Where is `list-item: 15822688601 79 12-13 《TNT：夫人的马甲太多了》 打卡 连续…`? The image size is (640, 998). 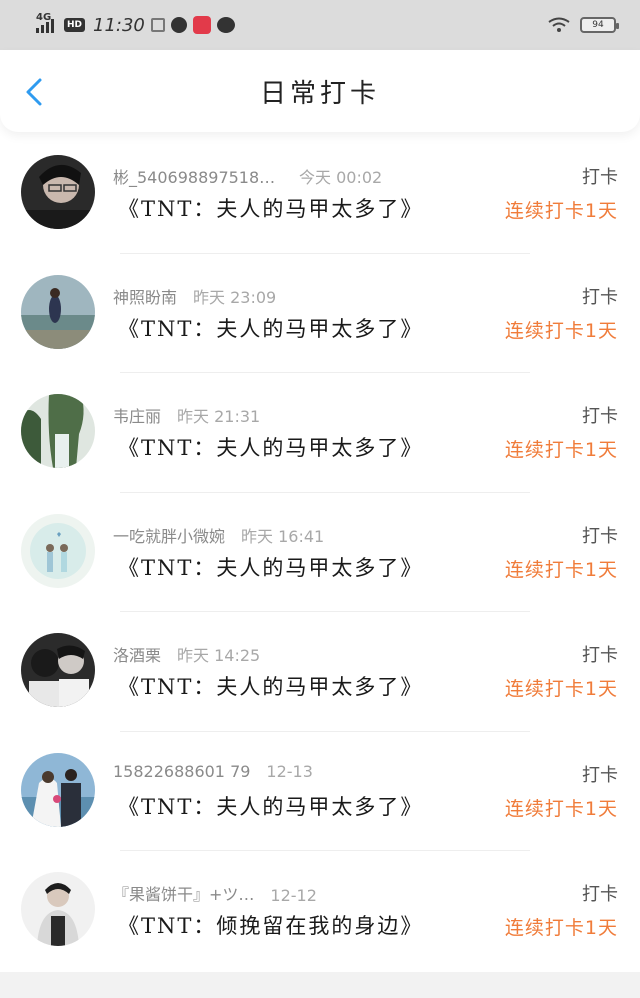 list-item: 15822688601 79 12-13 《TNT：夫人的马甲太多了》 打卡 连续… is located at coordinates (320, 791).